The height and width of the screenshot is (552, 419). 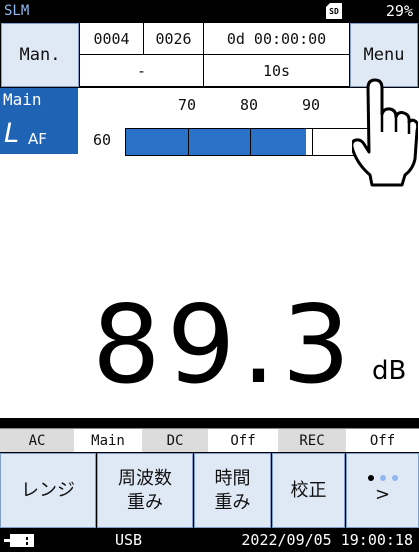 What do you see at coordinates (19, 540) in the screenshot?
I see `usb-plug-icon` at bounding box center [19, 540].